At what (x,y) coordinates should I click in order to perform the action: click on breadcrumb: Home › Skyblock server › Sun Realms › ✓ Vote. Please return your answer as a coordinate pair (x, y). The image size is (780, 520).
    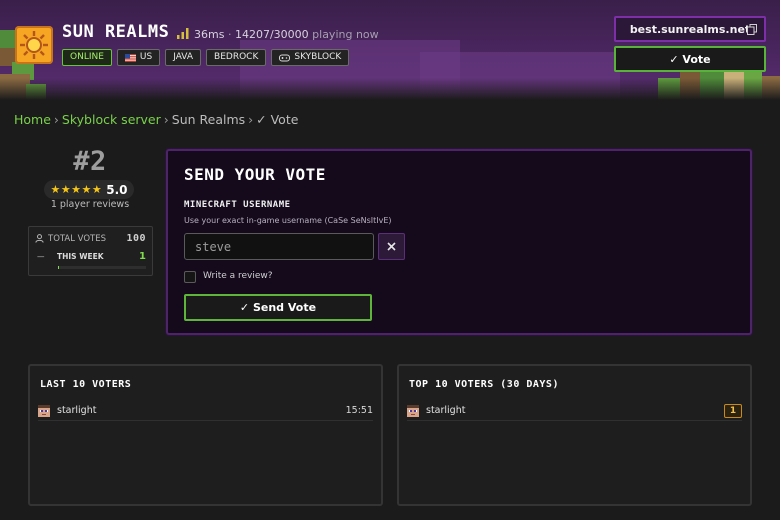
    Looking at the image, I should click on (156, 119).